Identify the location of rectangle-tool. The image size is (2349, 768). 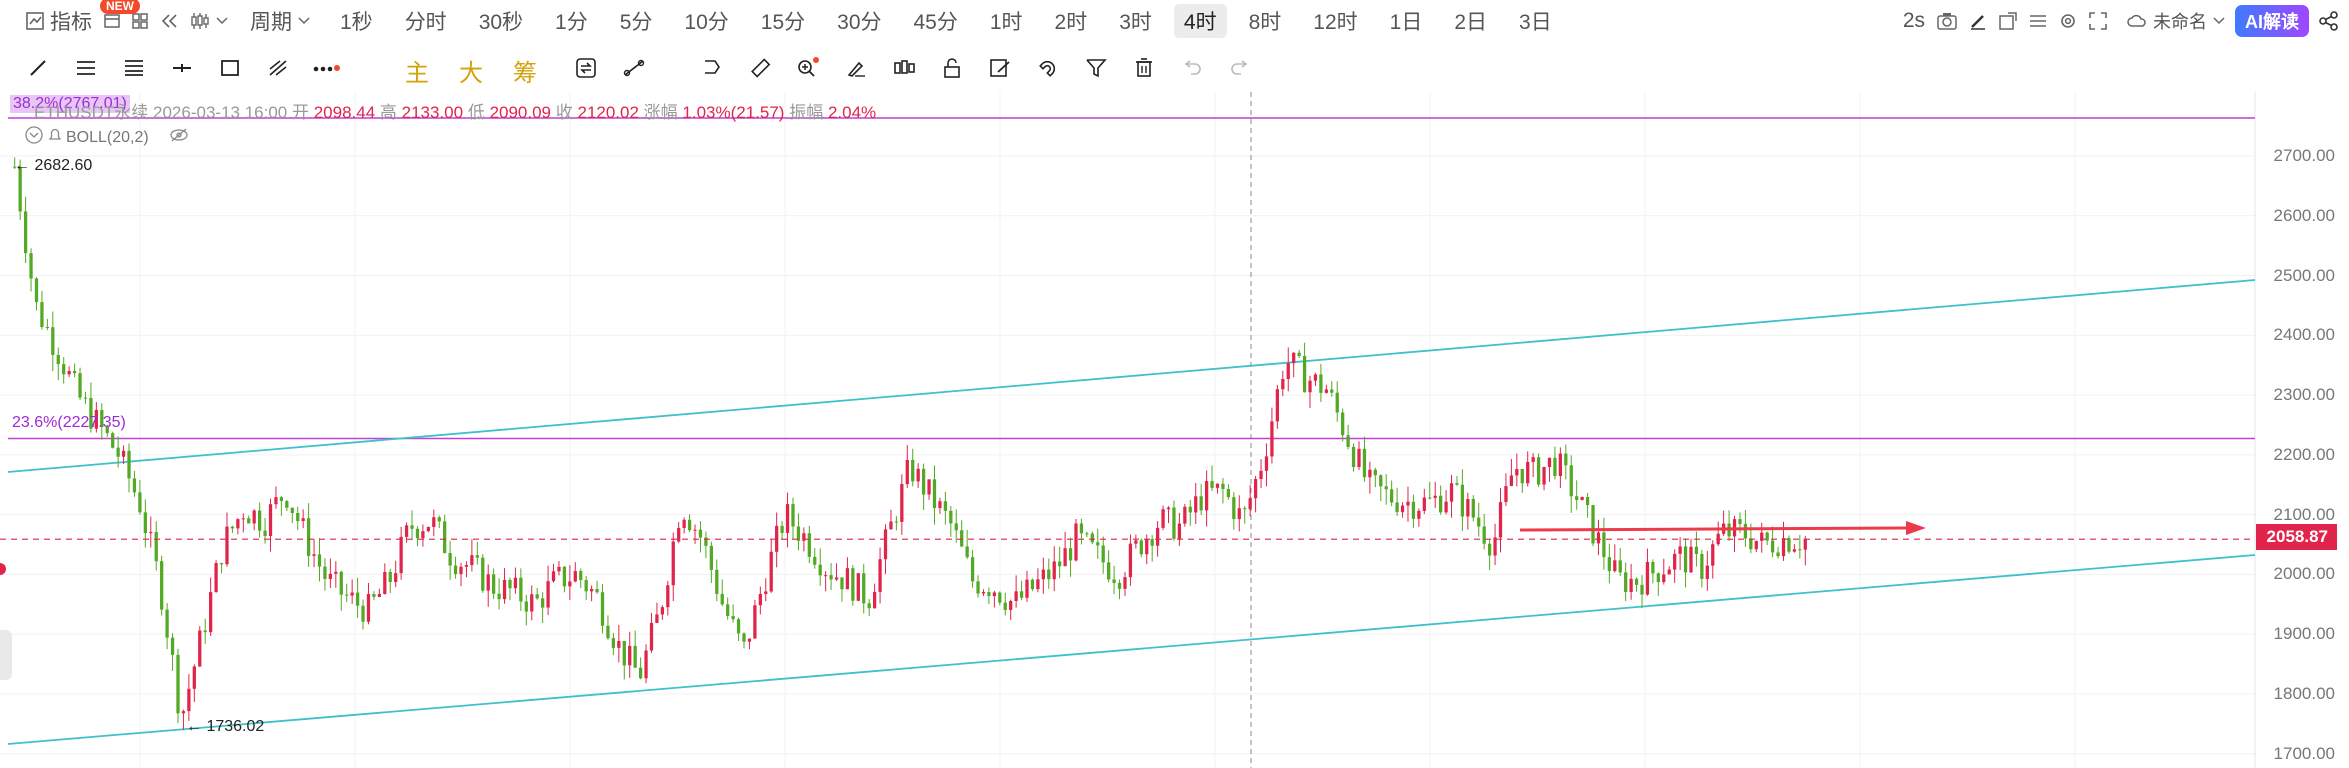
(230, 70).